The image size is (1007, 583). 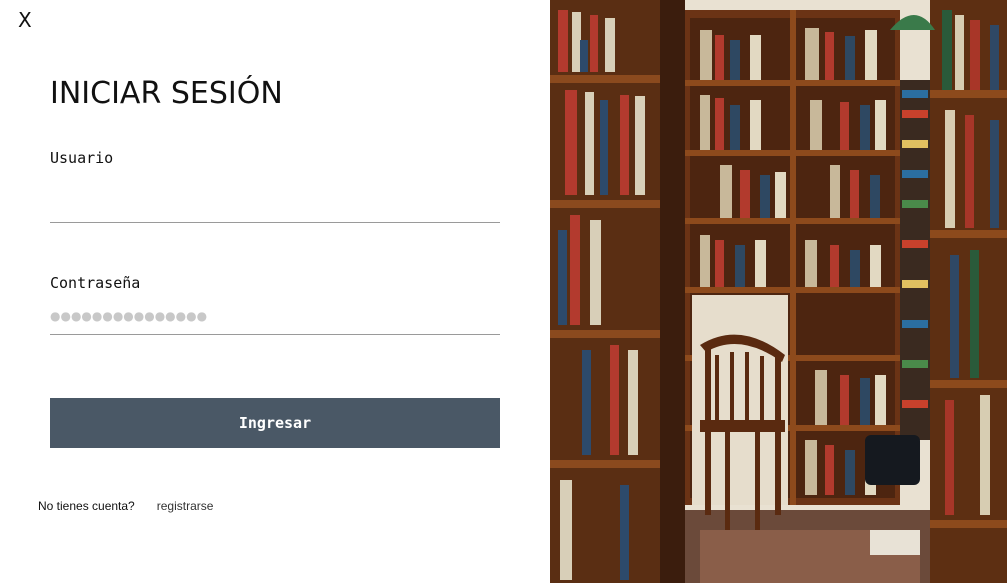 What do you see at coordinates (25, 20) in the screenshot?
I see `close-button: X` at bounding box center [25, 20].